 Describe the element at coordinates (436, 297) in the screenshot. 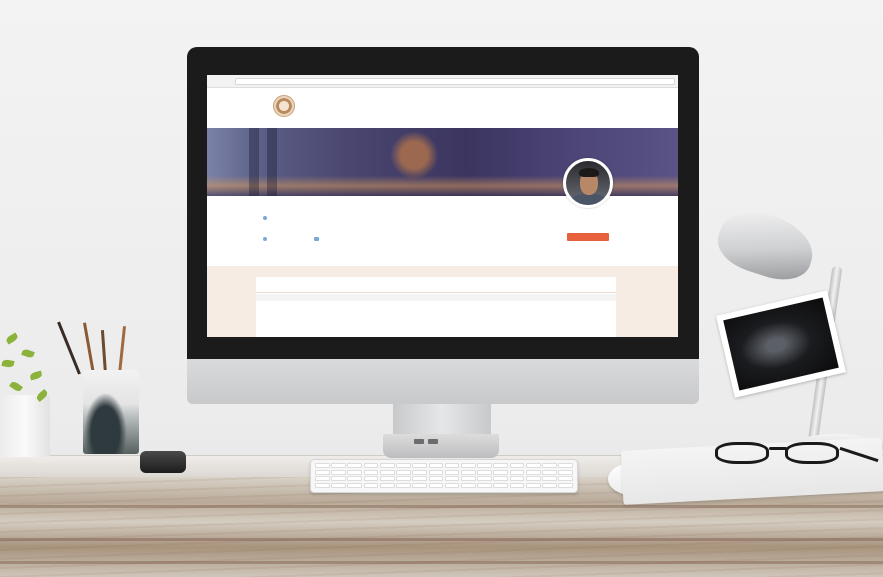

I see `table-header` at that location.